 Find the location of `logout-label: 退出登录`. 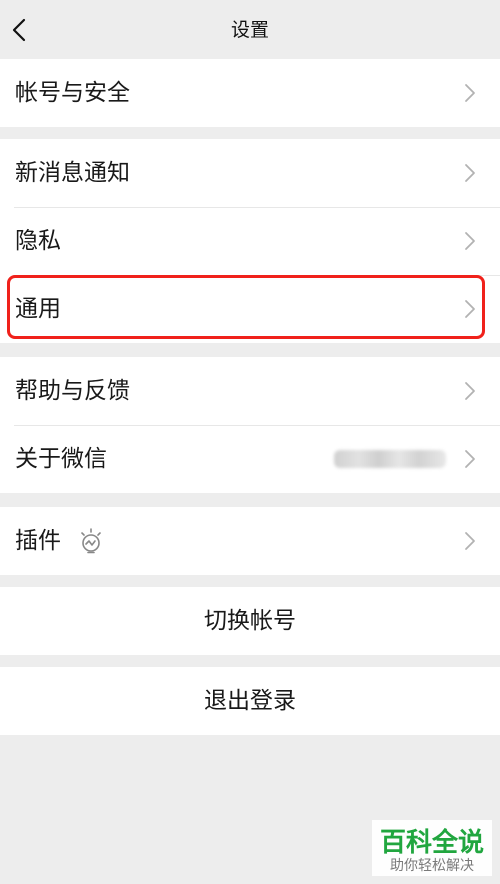

logout-label: 退出登录 is located at coordinates (250, 701).